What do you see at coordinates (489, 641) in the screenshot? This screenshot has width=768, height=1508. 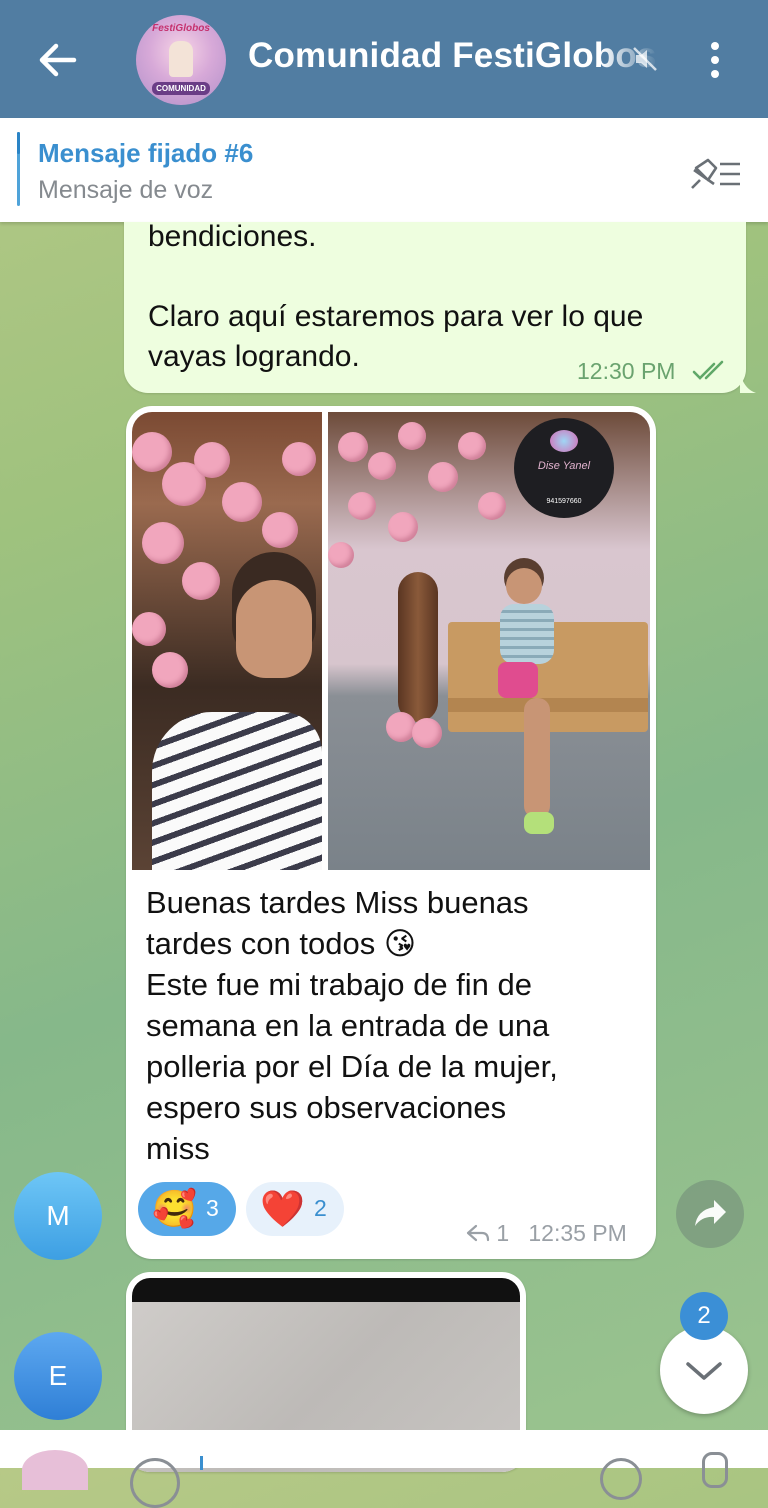 I see `message-photo: Dise Yanel 941597660` at bounding box center [489, 641].